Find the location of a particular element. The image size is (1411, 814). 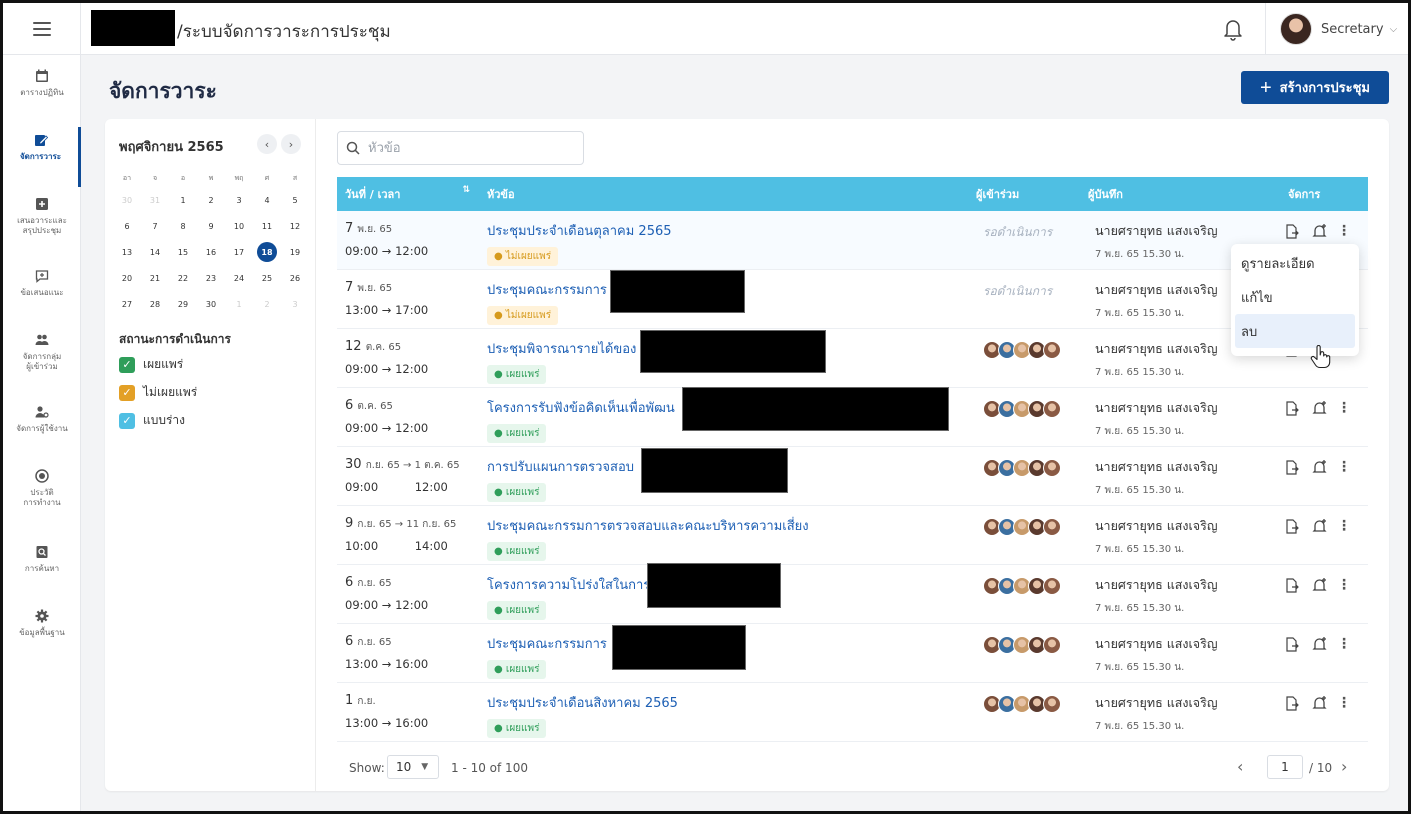

calendar-day: 27 is located at coordinates (127, 304).